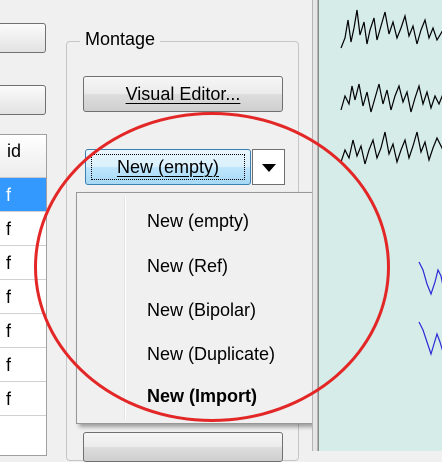  I want to click on new-montage-dropdown-arrow-icon, so click(268, 167).